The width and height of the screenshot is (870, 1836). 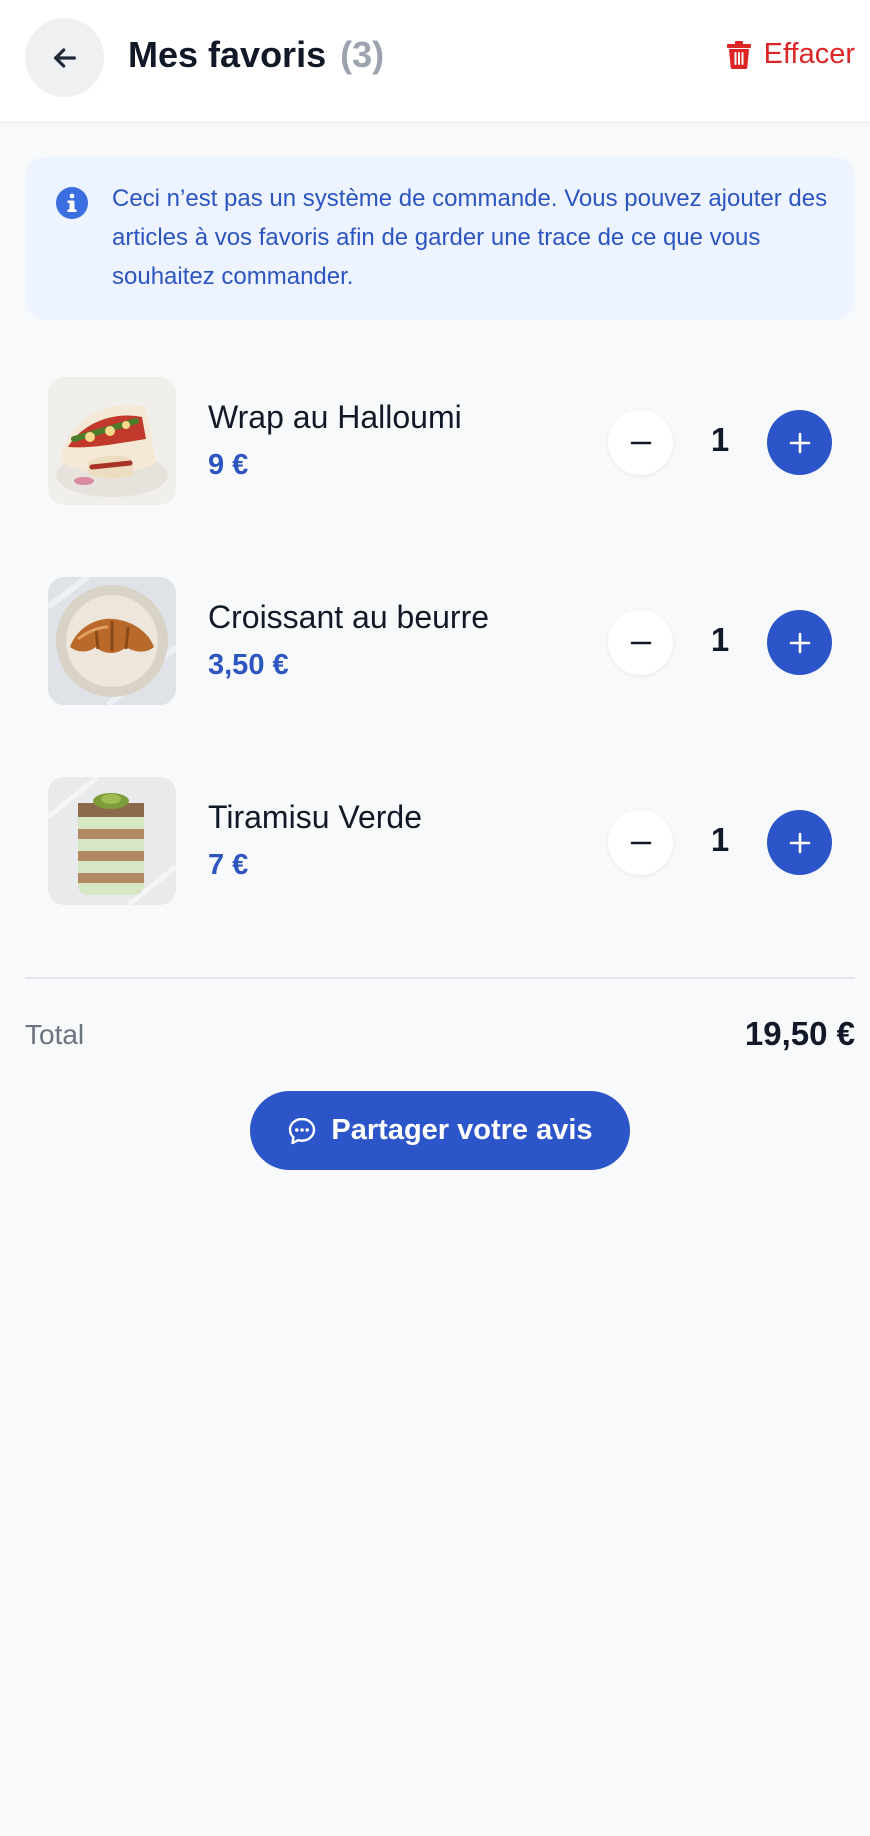 What do you see at coordinates (462, 1130) in the screenshot?
I see `share-button-label: Partager votre avis` at bounding box center [462, 1130].